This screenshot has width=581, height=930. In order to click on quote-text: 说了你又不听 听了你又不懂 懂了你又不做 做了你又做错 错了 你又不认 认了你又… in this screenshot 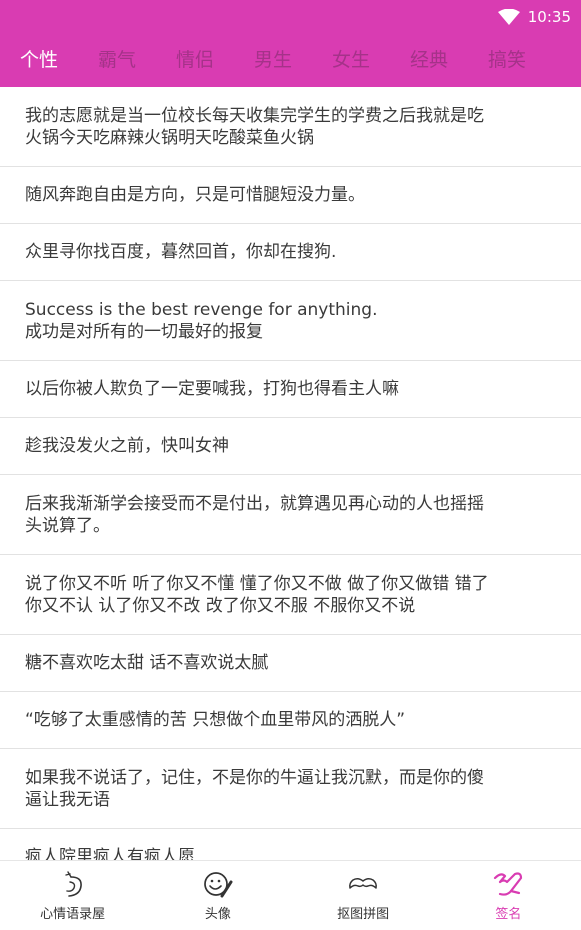, I will do `click(257, 594)`.